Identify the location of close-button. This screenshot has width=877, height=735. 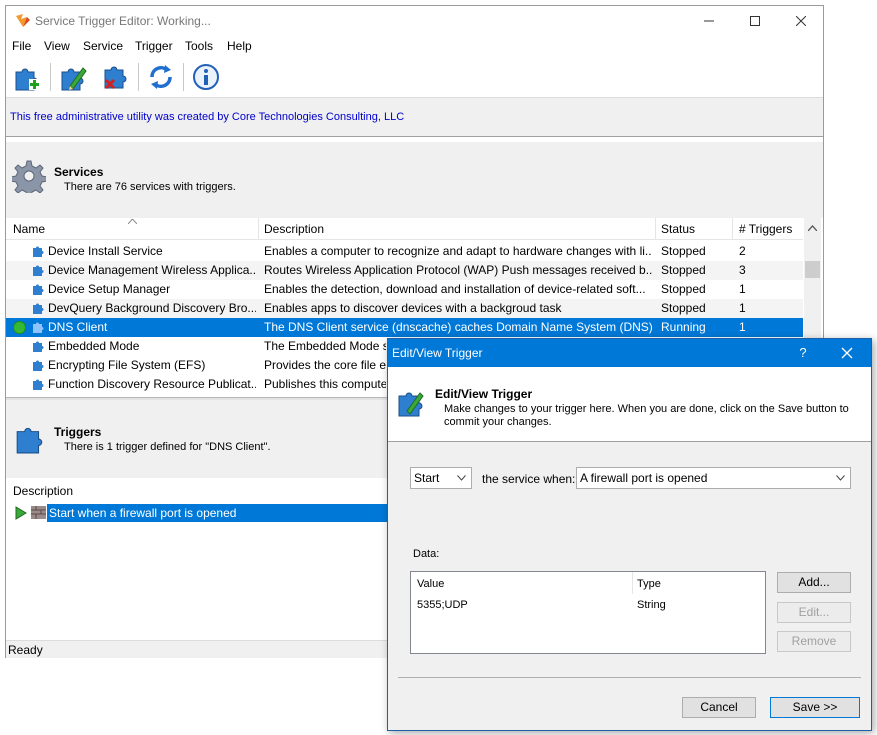
(801, 21).